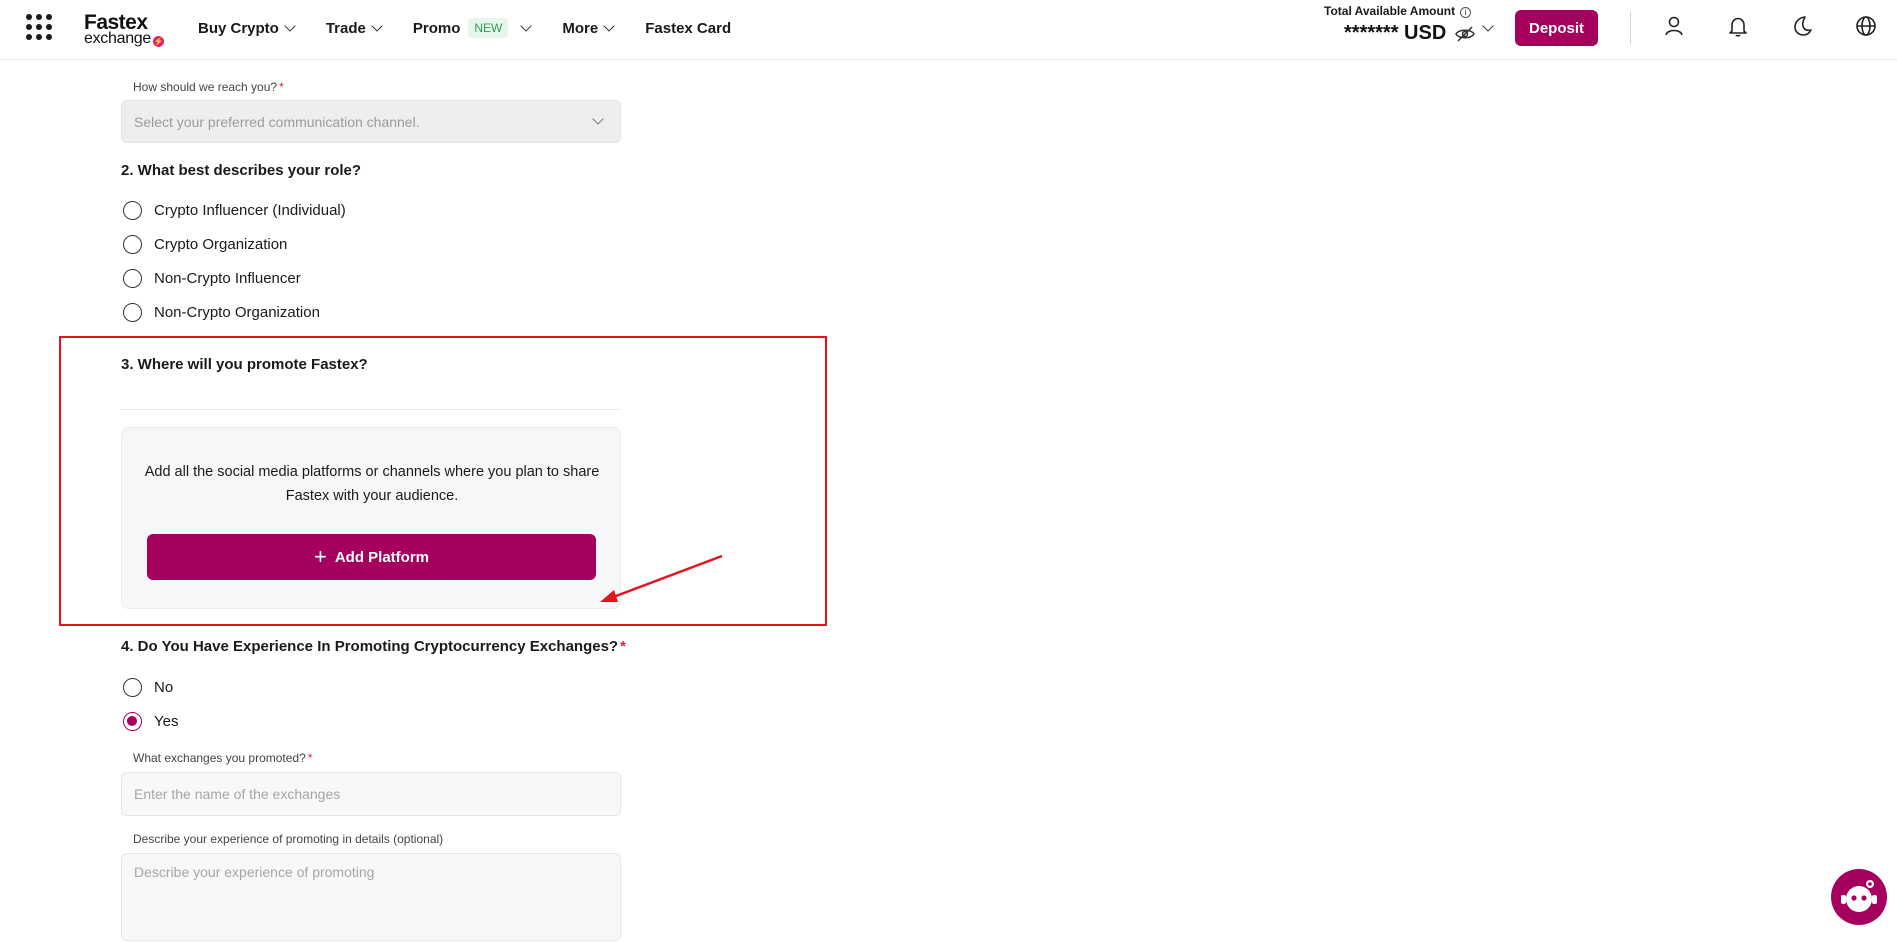 The height and width of the screenshot is (942, 1897). What do you see at coordinates (661, 578) in the screenshot?
I see `annotation-arrow` at bounding box center [661, 578].